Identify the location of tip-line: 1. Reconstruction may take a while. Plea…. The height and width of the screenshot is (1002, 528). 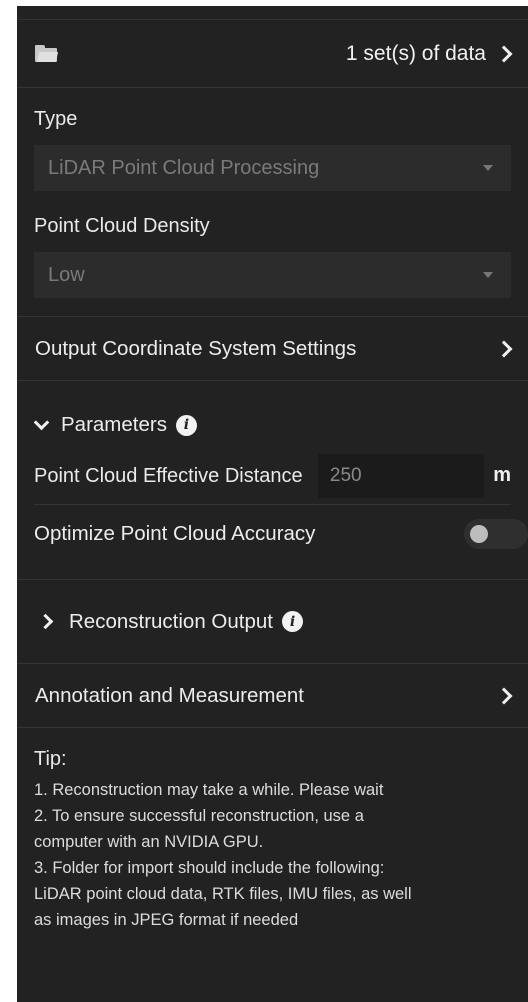
(209, 790).